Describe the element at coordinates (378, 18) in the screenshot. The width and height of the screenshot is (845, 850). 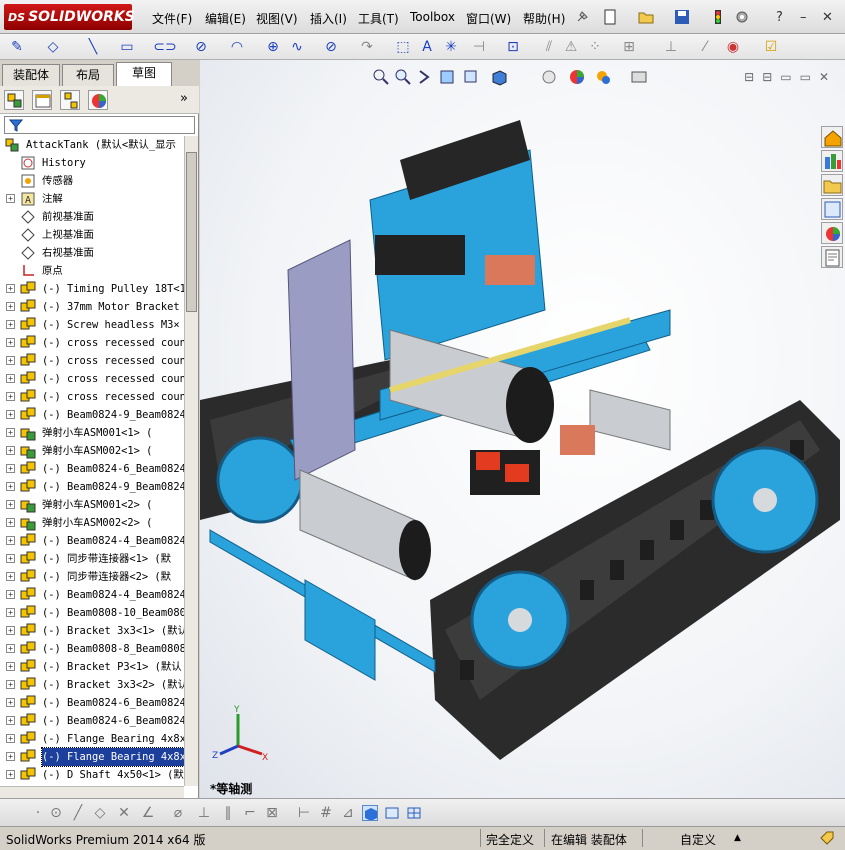
I see `menu-tools: 工具(T)` at that location.